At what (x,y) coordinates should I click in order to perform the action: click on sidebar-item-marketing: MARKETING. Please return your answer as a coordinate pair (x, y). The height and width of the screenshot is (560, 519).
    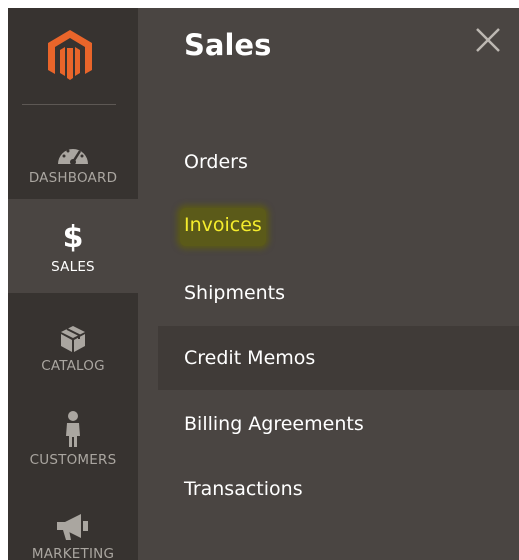
    Looking at the image, I should click on (73, 523).